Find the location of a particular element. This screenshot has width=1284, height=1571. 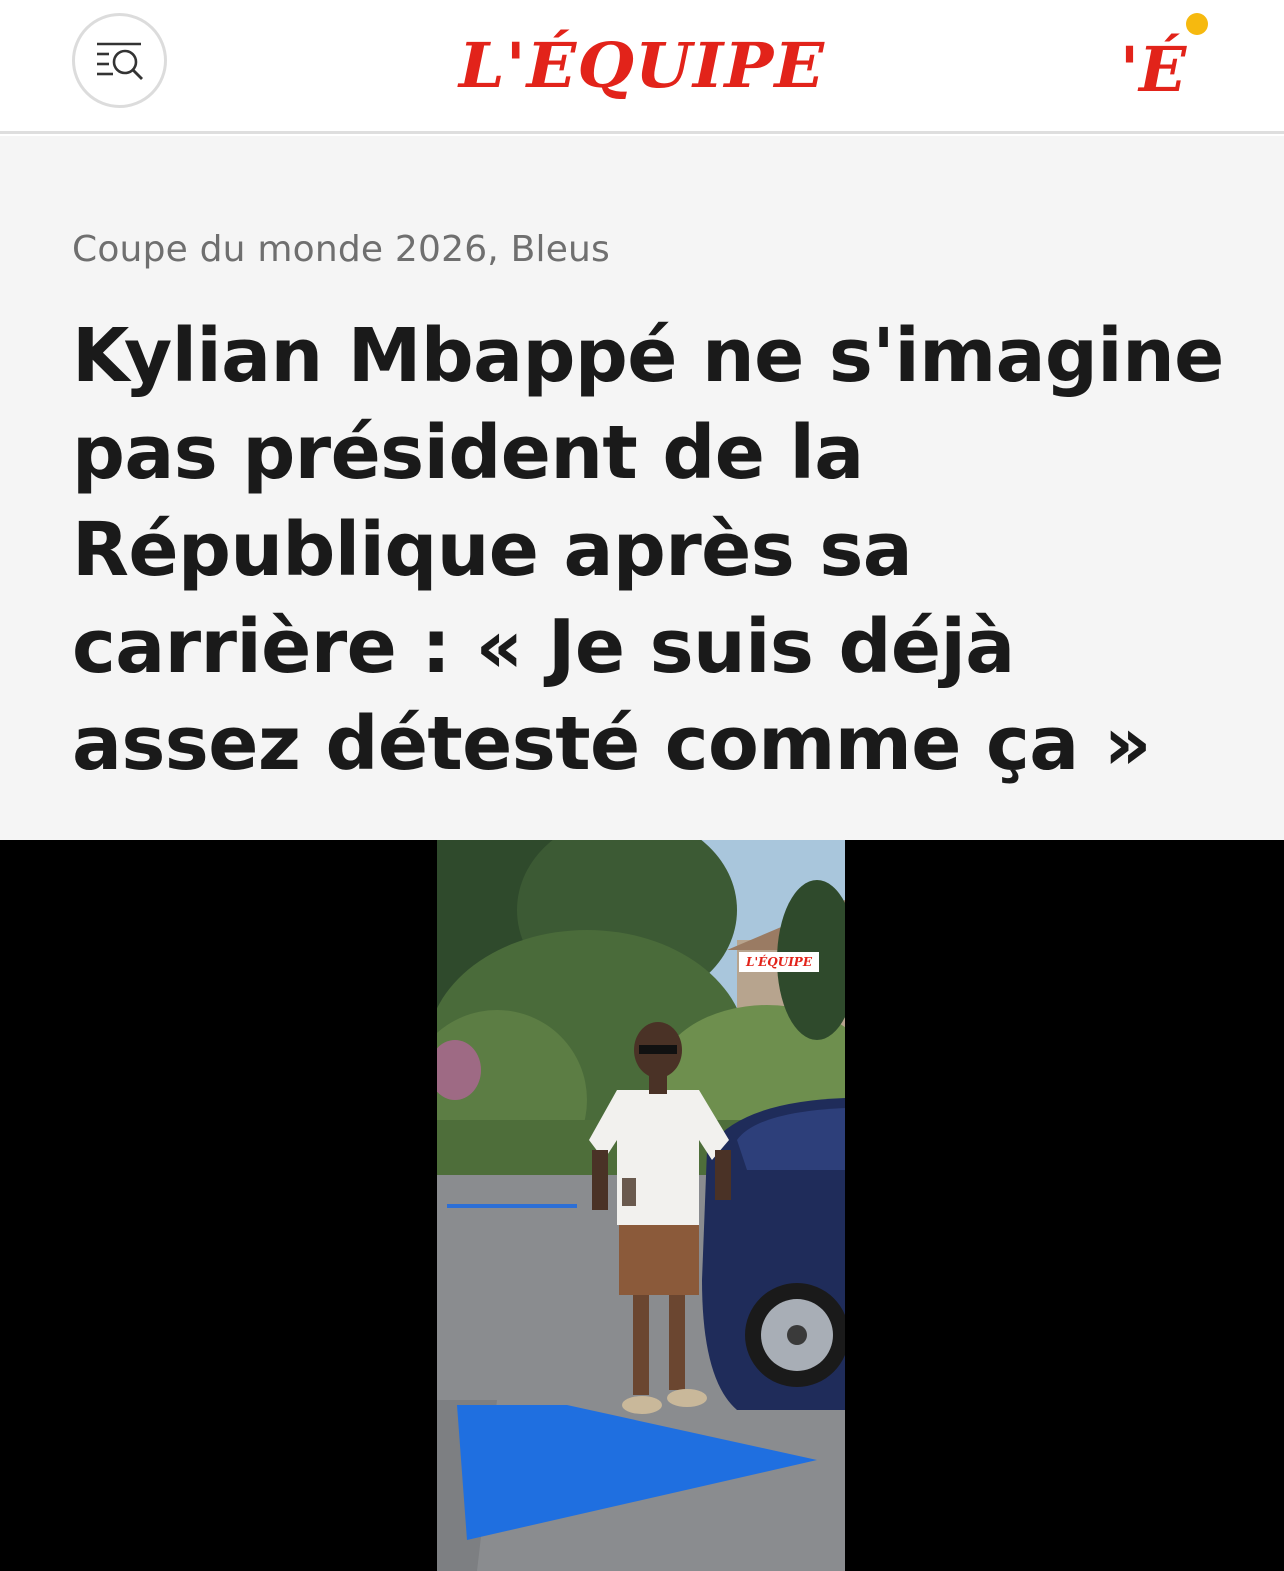

lequipe-app-icon: 'É is located at coordinates (1153, 69).